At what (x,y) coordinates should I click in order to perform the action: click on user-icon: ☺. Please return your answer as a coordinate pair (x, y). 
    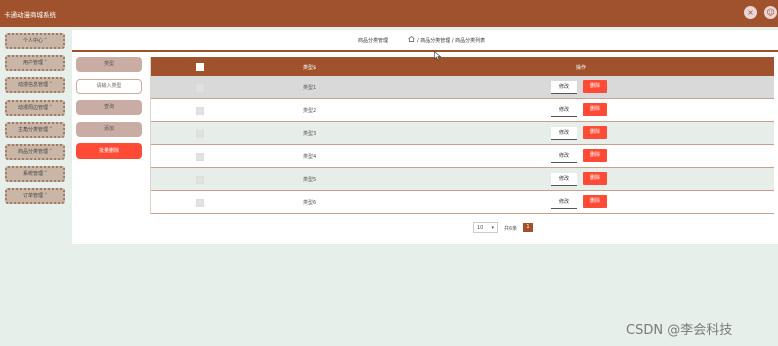
    Looking at the image, I should click on (770, 12).